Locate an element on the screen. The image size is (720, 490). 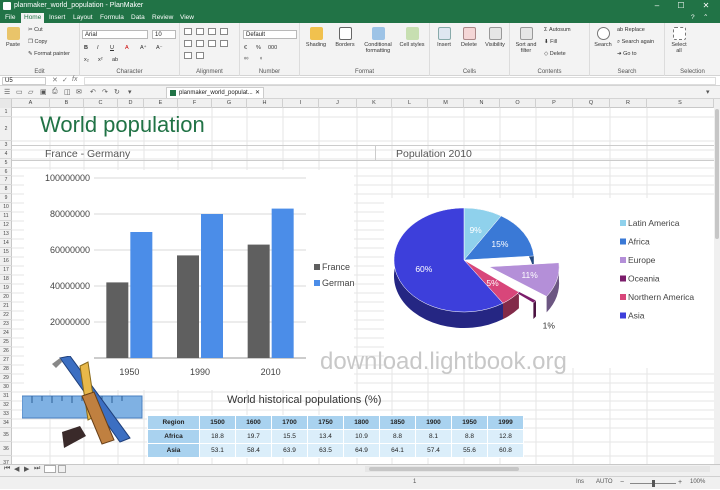
row-header: 35 is located at coordinates (6, 435).